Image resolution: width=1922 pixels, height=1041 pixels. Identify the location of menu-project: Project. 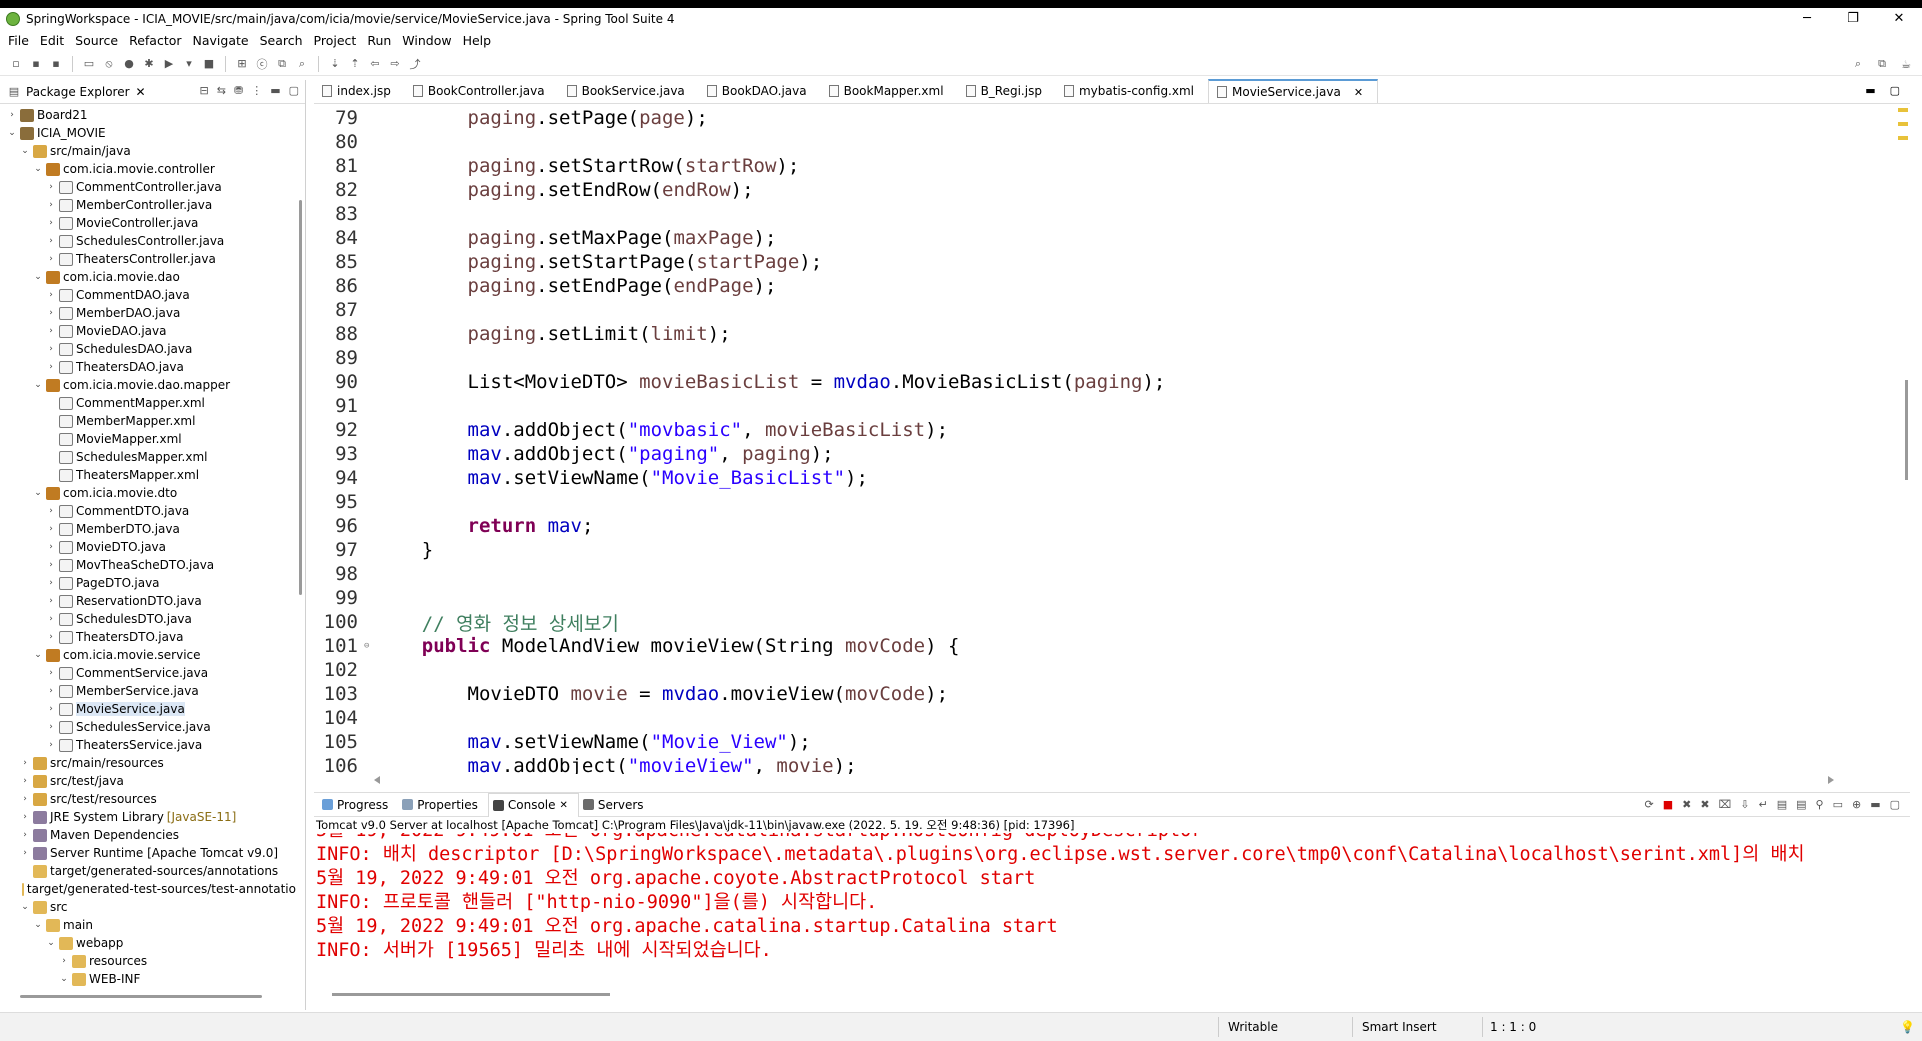
(337, 40).